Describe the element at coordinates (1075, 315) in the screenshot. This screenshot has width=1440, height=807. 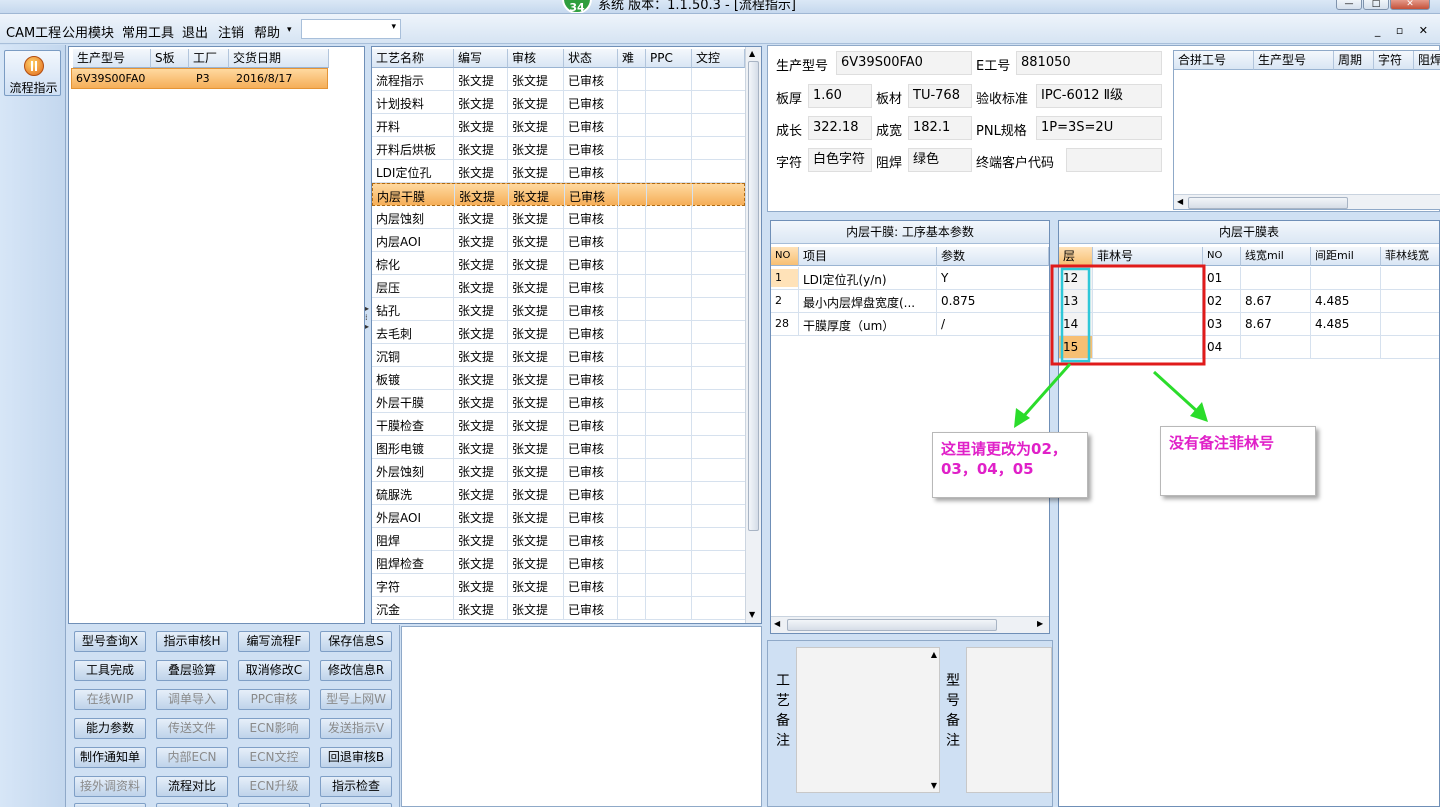
I see `cyan-highlight-box` at that location.